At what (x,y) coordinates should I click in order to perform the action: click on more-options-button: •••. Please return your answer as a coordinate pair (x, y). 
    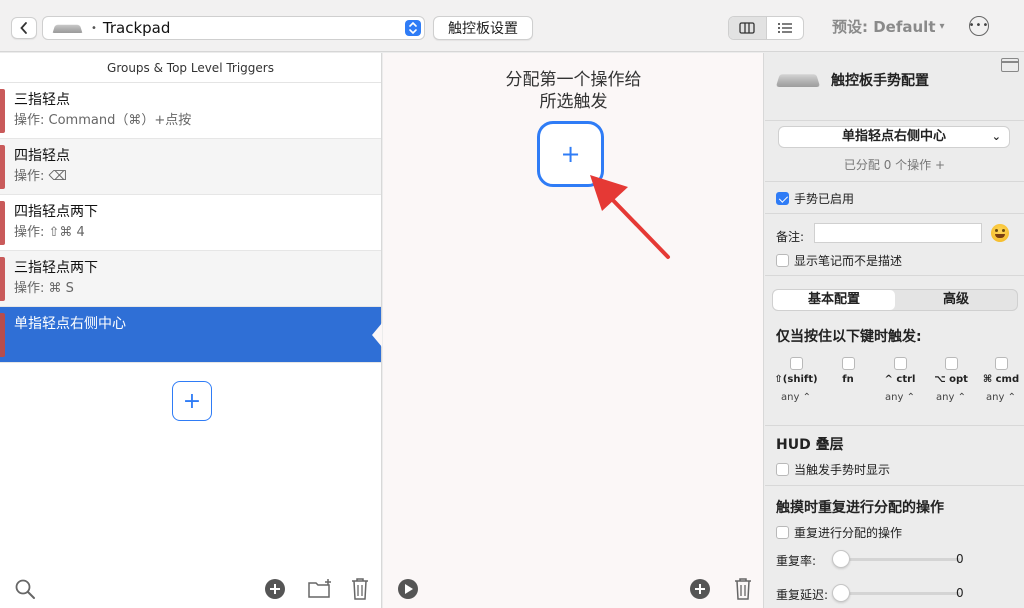
    Looking at the image, I should click on (979, 26).